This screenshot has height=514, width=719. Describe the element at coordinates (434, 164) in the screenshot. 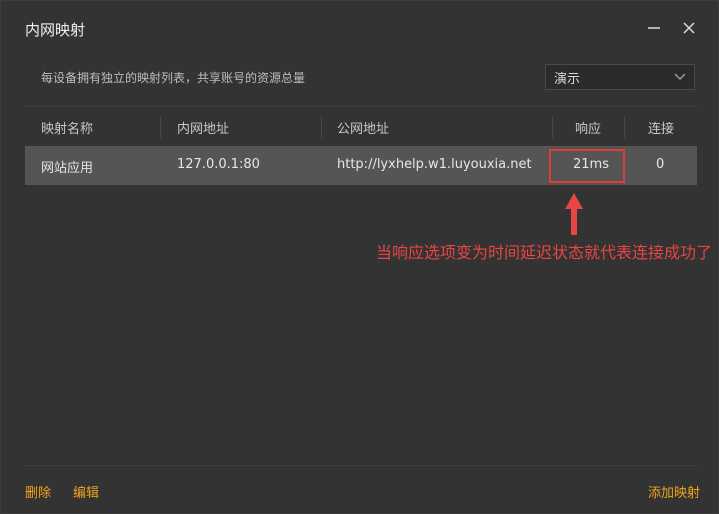

I see `cell-public-address: http://lyxhelp.w1.luyouxia.net` at that location.